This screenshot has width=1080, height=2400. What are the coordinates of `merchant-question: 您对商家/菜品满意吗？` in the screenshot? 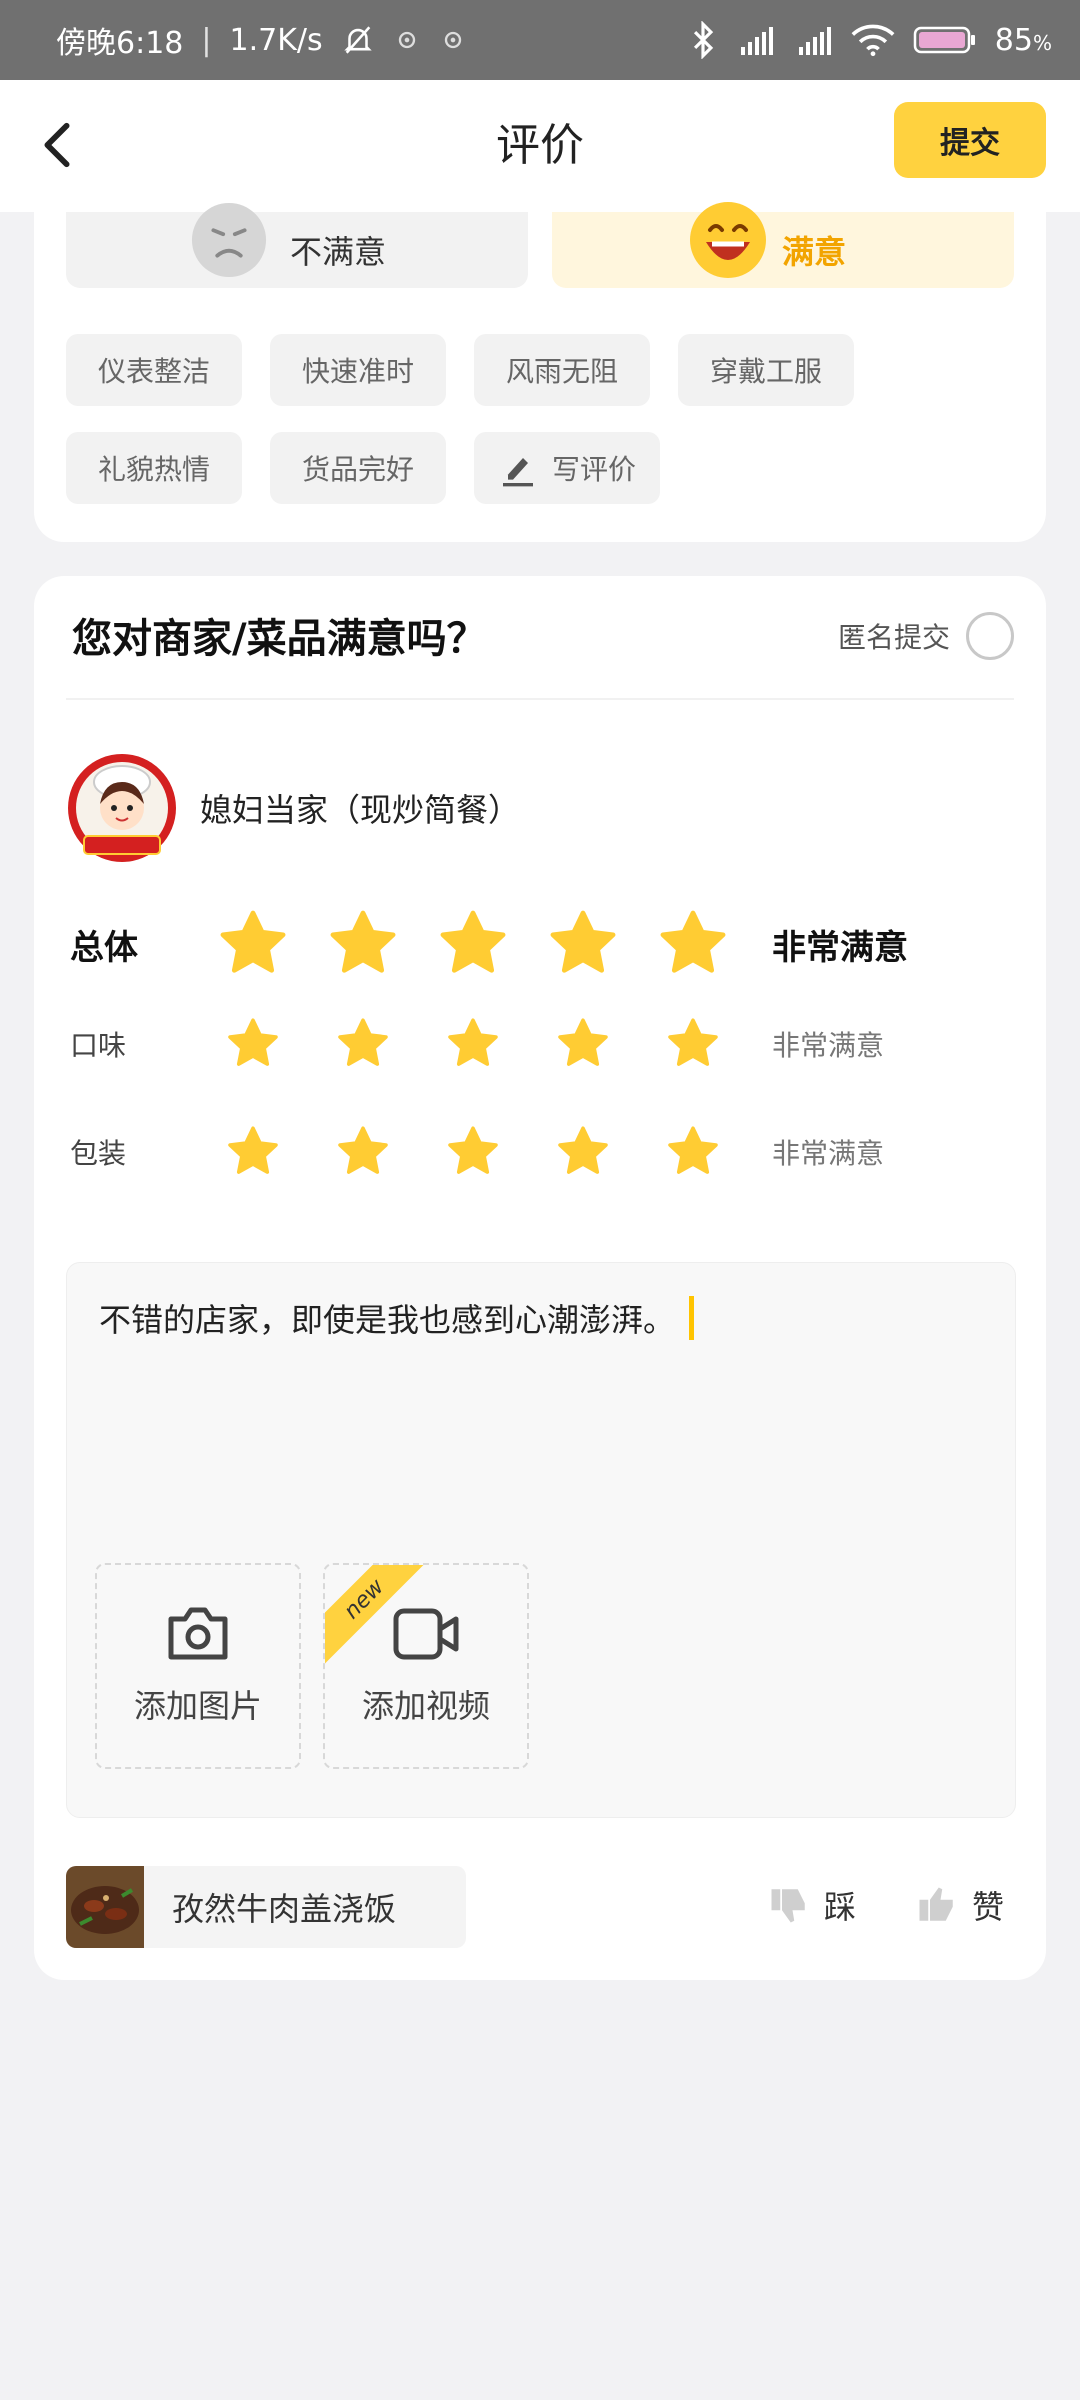 It's located at (279, 639).